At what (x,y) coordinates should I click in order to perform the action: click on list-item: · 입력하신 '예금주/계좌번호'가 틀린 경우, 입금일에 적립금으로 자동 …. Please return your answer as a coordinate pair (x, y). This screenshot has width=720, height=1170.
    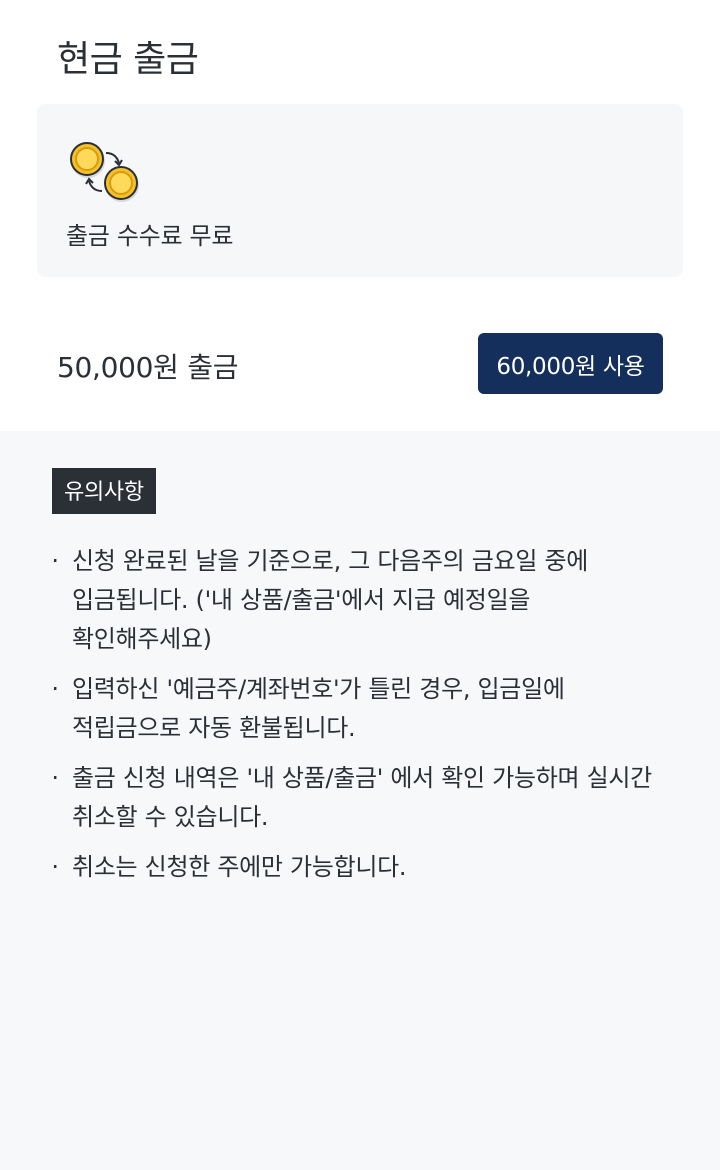
    Looking at the image, I should click on (355, 709).